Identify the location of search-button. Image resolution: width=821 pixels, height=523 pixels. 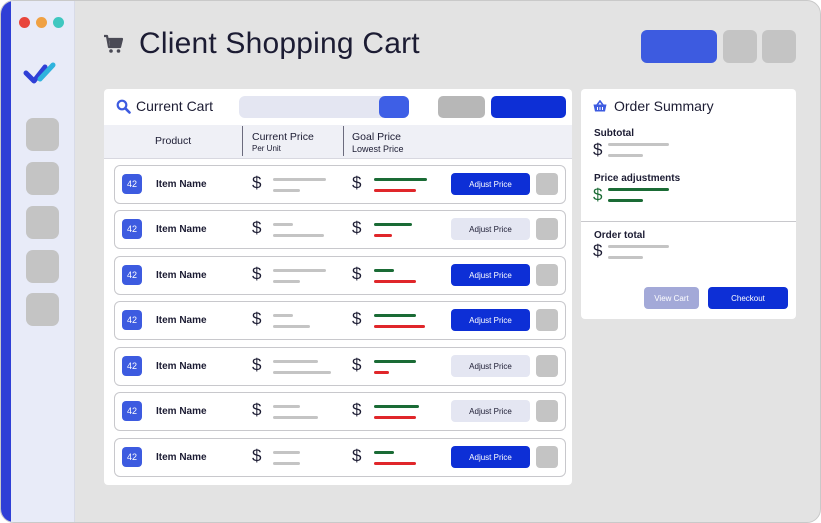
(394, 107).